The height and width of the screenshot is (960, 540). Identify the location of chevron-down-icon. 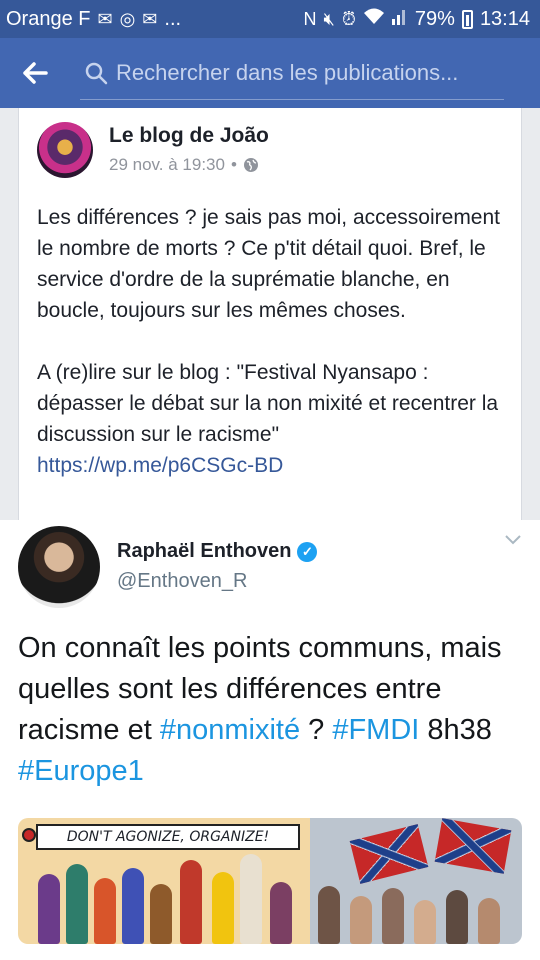
(513, 540).